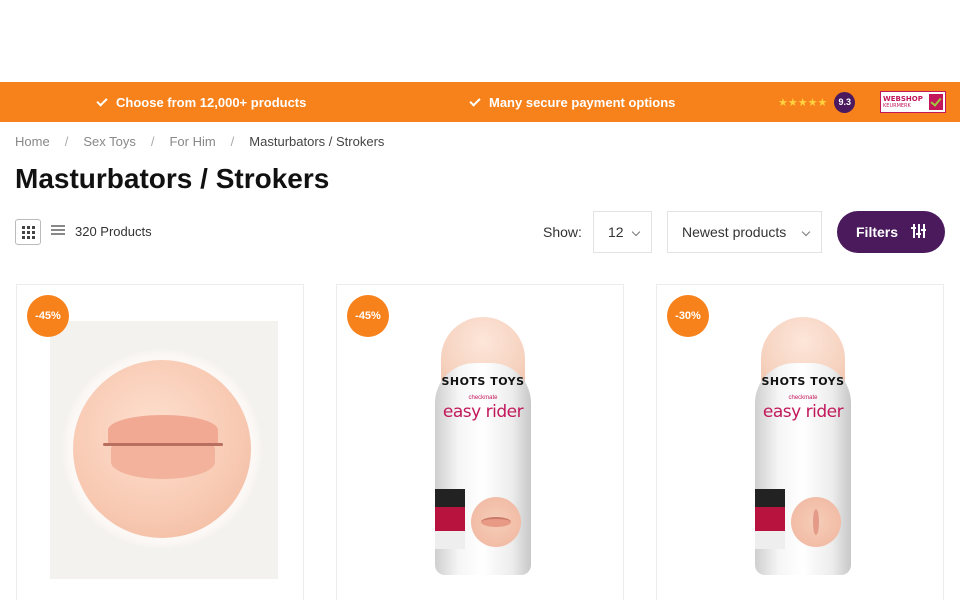 The width and height of the screenshot is (960, 600). Describe the element at coordinates (877, 232) in the screenshot. I see `filters-label: Filters` at that location.